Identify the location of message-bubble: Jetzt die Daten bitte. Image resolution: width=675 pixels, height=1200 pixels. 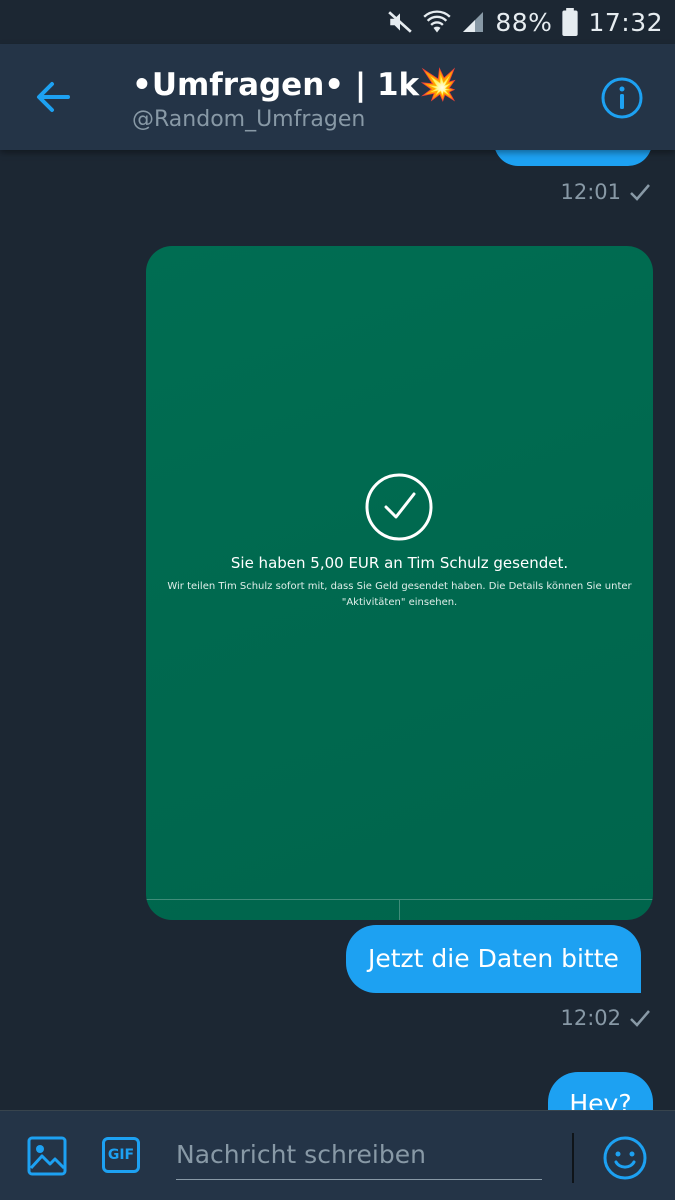
(493, 959).